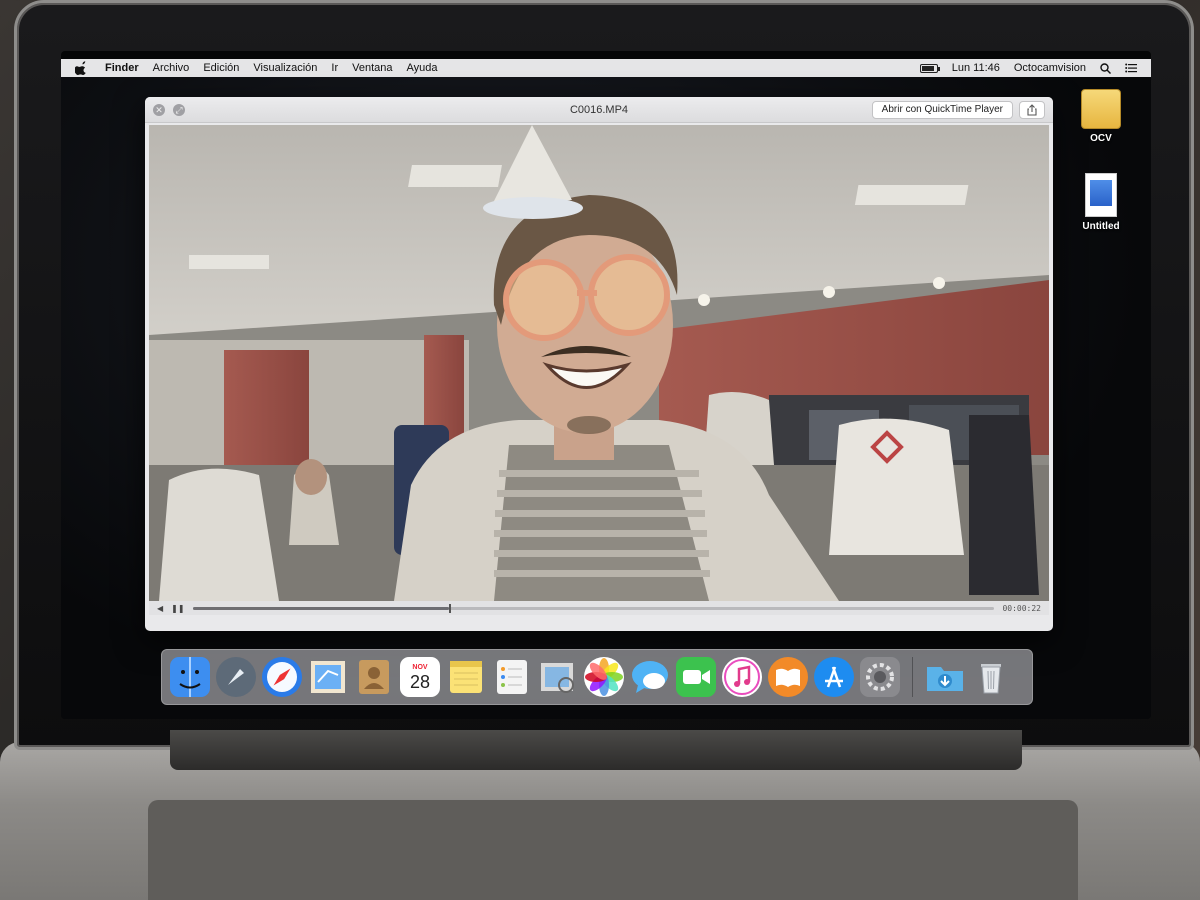  I want to click on close-icon: ✕, so click(159, 109).